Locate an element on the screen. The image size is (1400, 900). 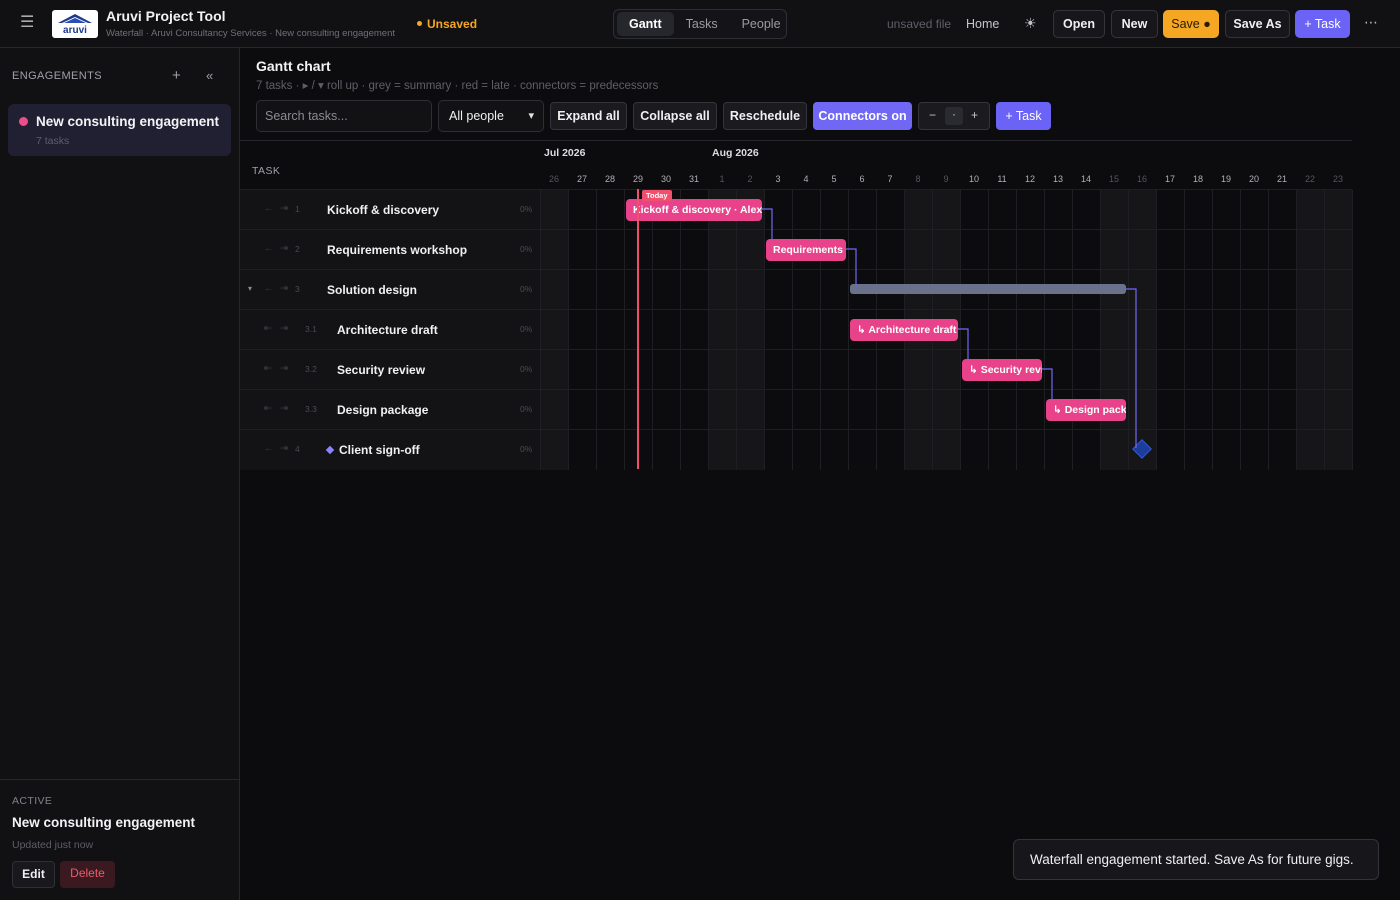
collapse-all-button: Collapse all is located at coordinates (675, 116).